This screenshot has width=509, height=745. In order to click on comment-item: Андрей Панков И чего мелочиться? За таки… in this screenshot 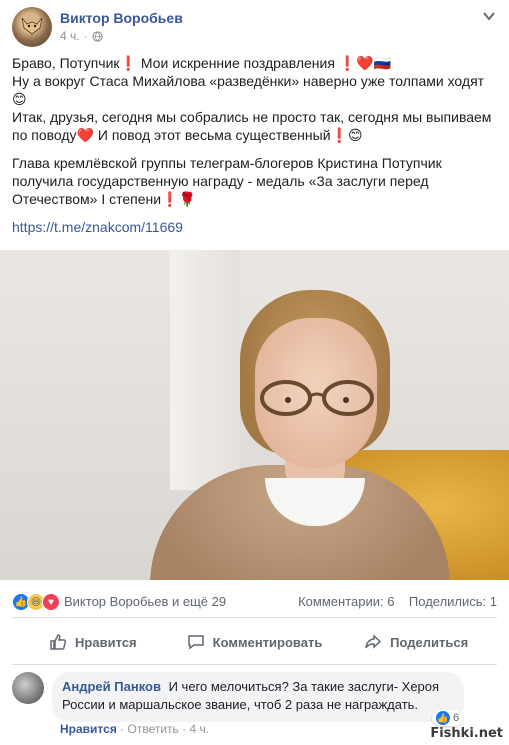, I will do `click(254, 707)`.